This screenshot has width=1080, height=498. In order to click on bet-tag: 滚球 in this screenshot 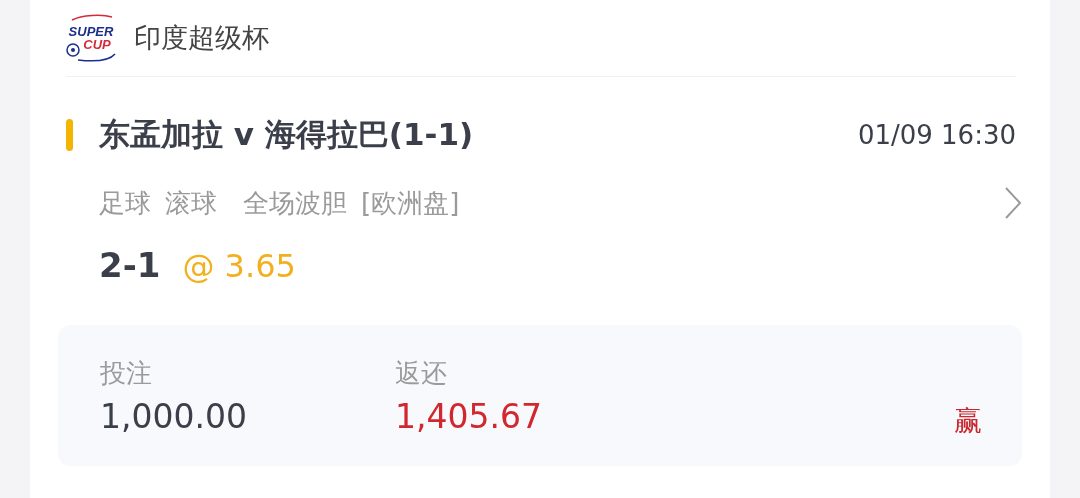, I will do `click(191, 203)`.